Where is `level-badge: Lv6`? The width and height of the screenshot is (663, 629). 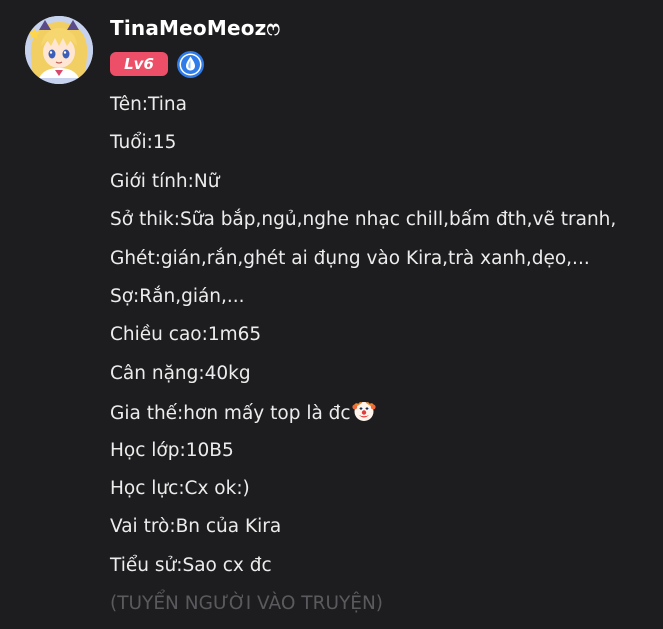
level-badge: Lv6 is located at coordinates (139, 64).